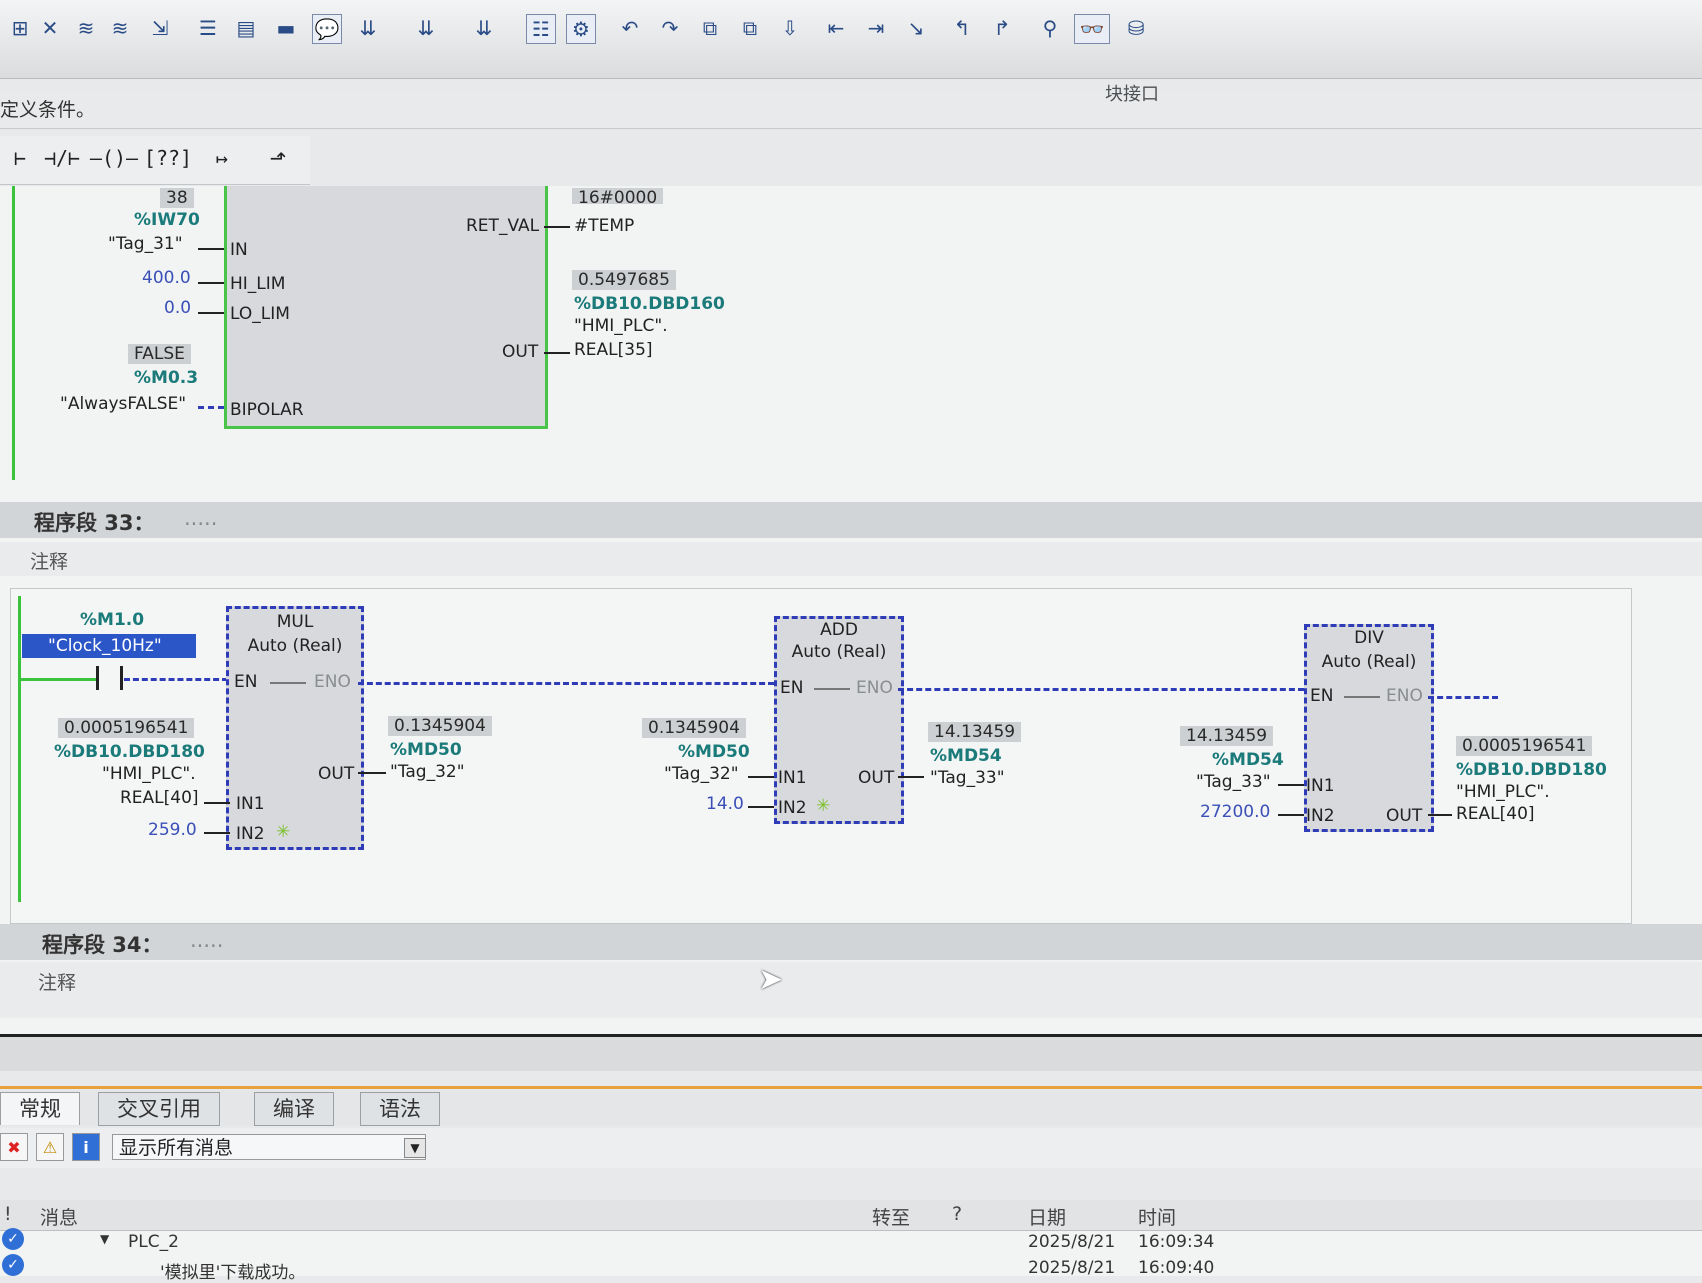 This screenshot has width=1702, height=1283. What do you see at coordinates (59, 1216) in the screenshot?
I see `col-message: 消息` at bounding box center [59, 1216].